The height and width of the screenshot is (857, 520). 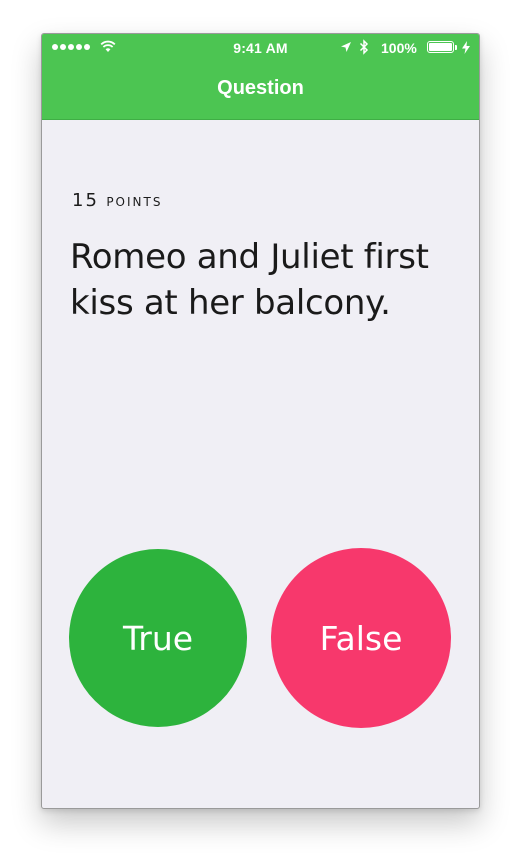 What do you see at coordinates (260, 88) in the screenshot?
I see `nav-title: Question` at bounding box center [260, 88].